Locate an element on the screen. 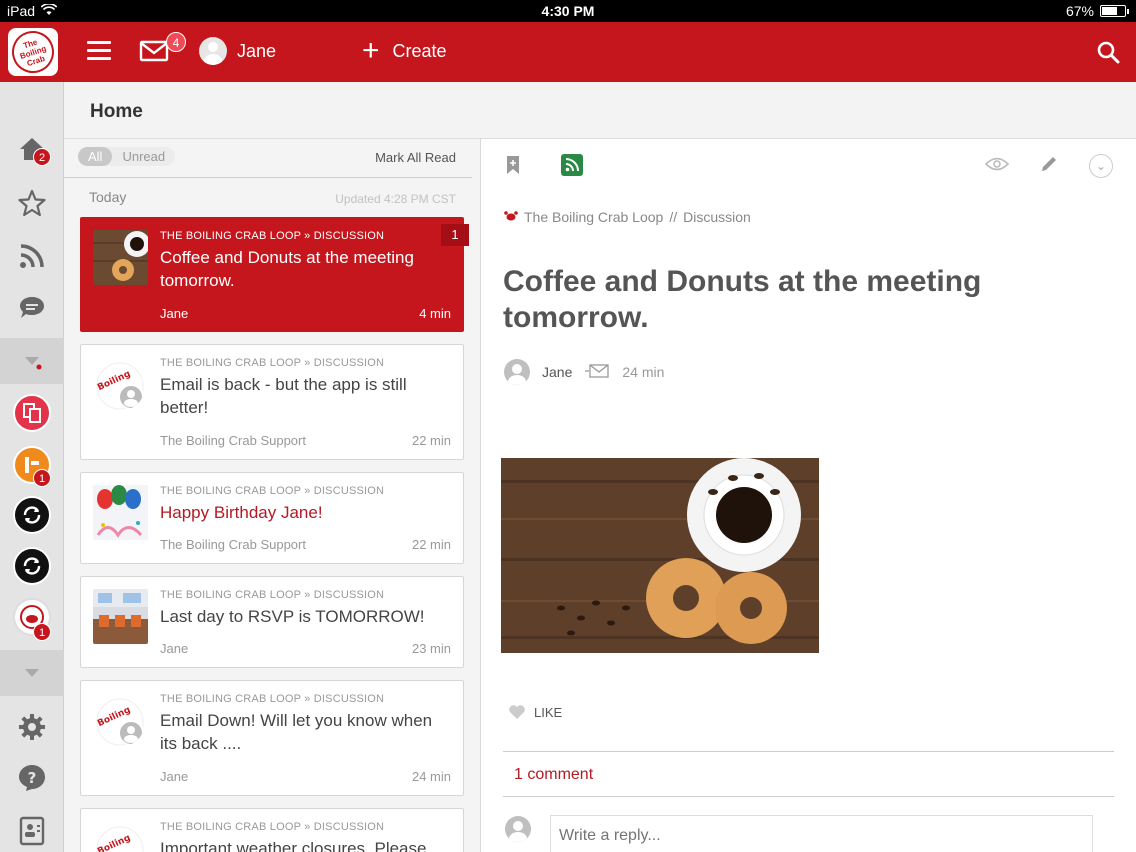 The image size is (1136, 852). refresh-icon is located at coordinates (32, 566).